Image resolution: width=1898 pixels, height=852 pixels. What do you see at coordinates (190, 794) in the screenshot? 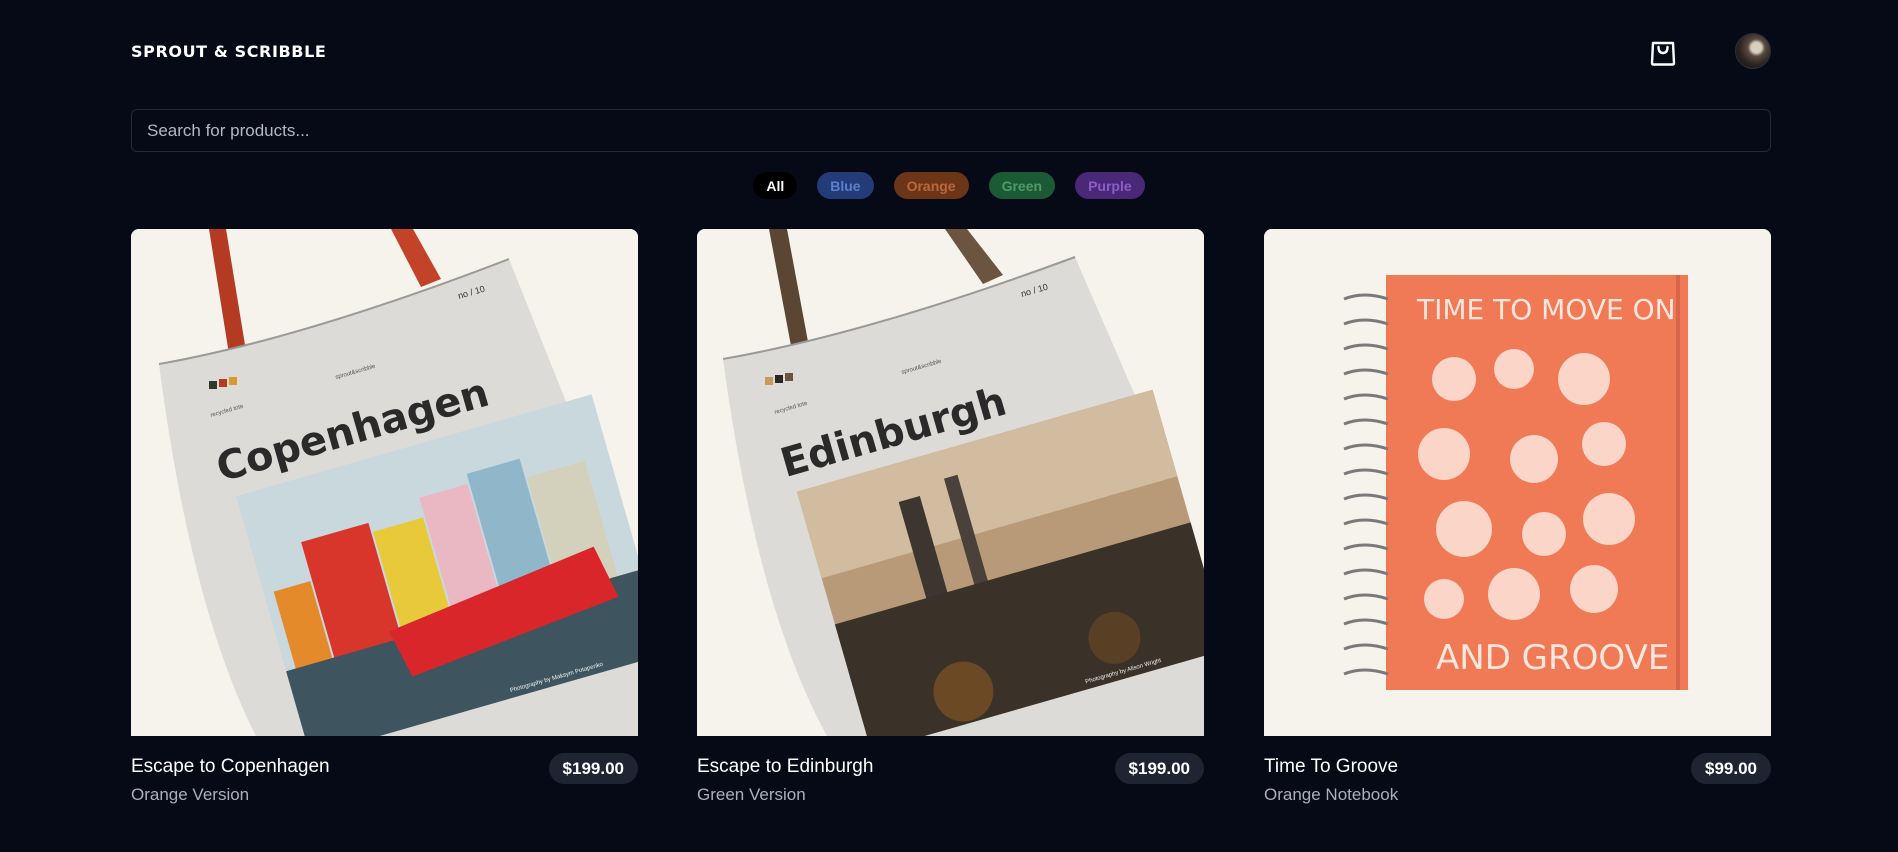
I see `product-subtitle: Orange Version` at bounding box center [190, 794].